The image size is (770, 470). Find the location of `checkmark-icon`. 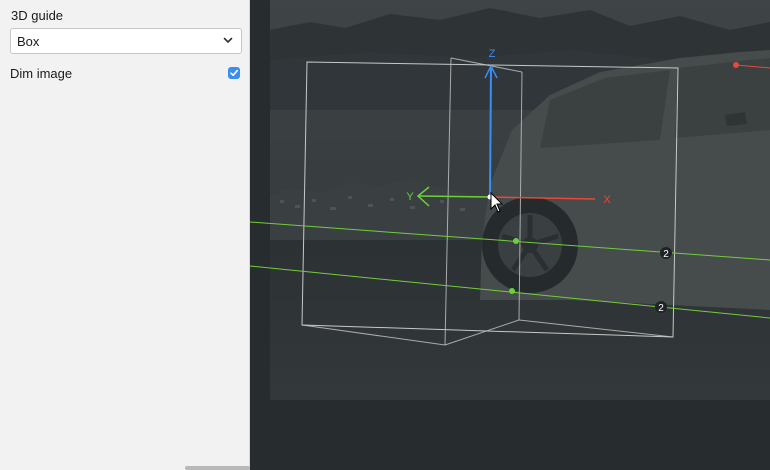

checkmark-icon is located at coordinates (234, 73).